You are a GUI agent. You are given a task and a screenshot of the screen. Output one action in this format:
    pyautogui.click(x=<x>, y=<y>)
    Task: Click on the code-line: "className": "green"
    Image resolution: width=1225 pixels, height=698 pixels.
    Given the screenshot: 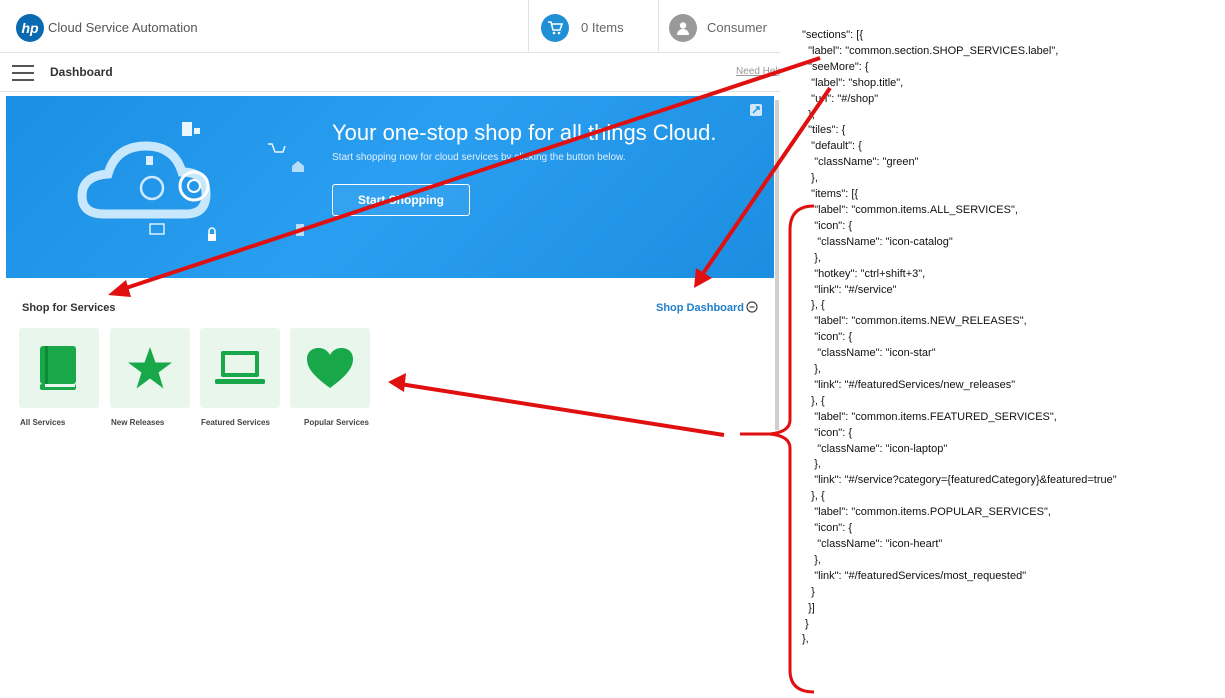 What is the action you would take?
    pyautogui.click(x=860, y=162)
    